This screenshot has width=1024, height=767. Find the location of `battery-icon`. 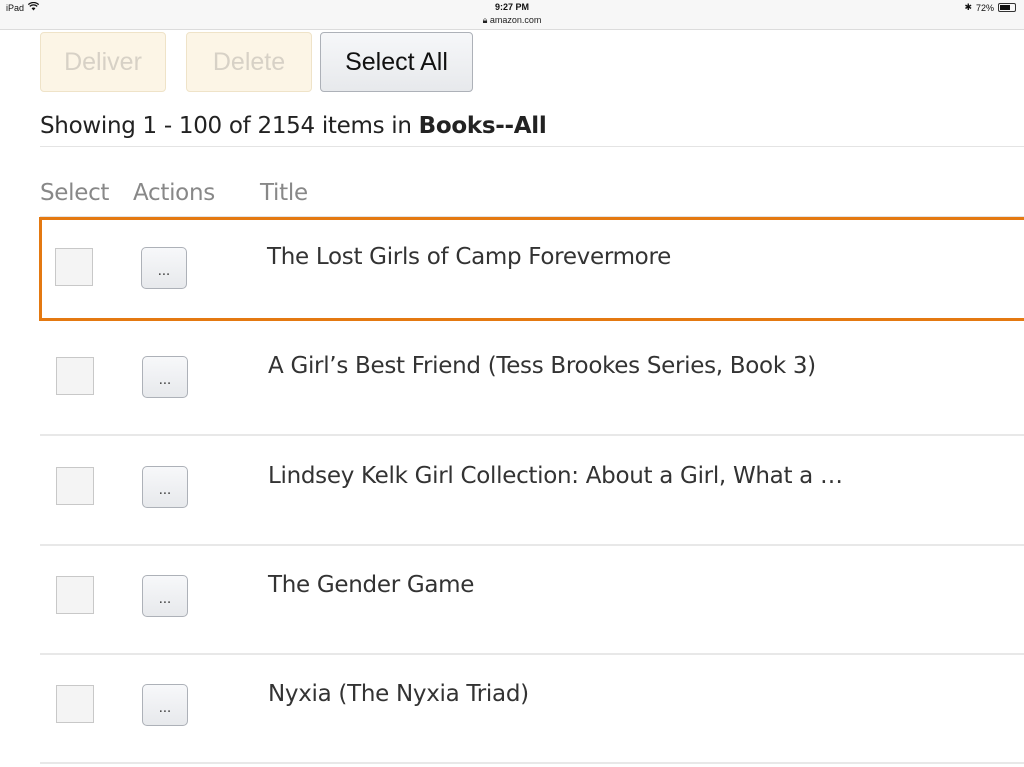

battery-icon is located at coordinates (1007, 7).